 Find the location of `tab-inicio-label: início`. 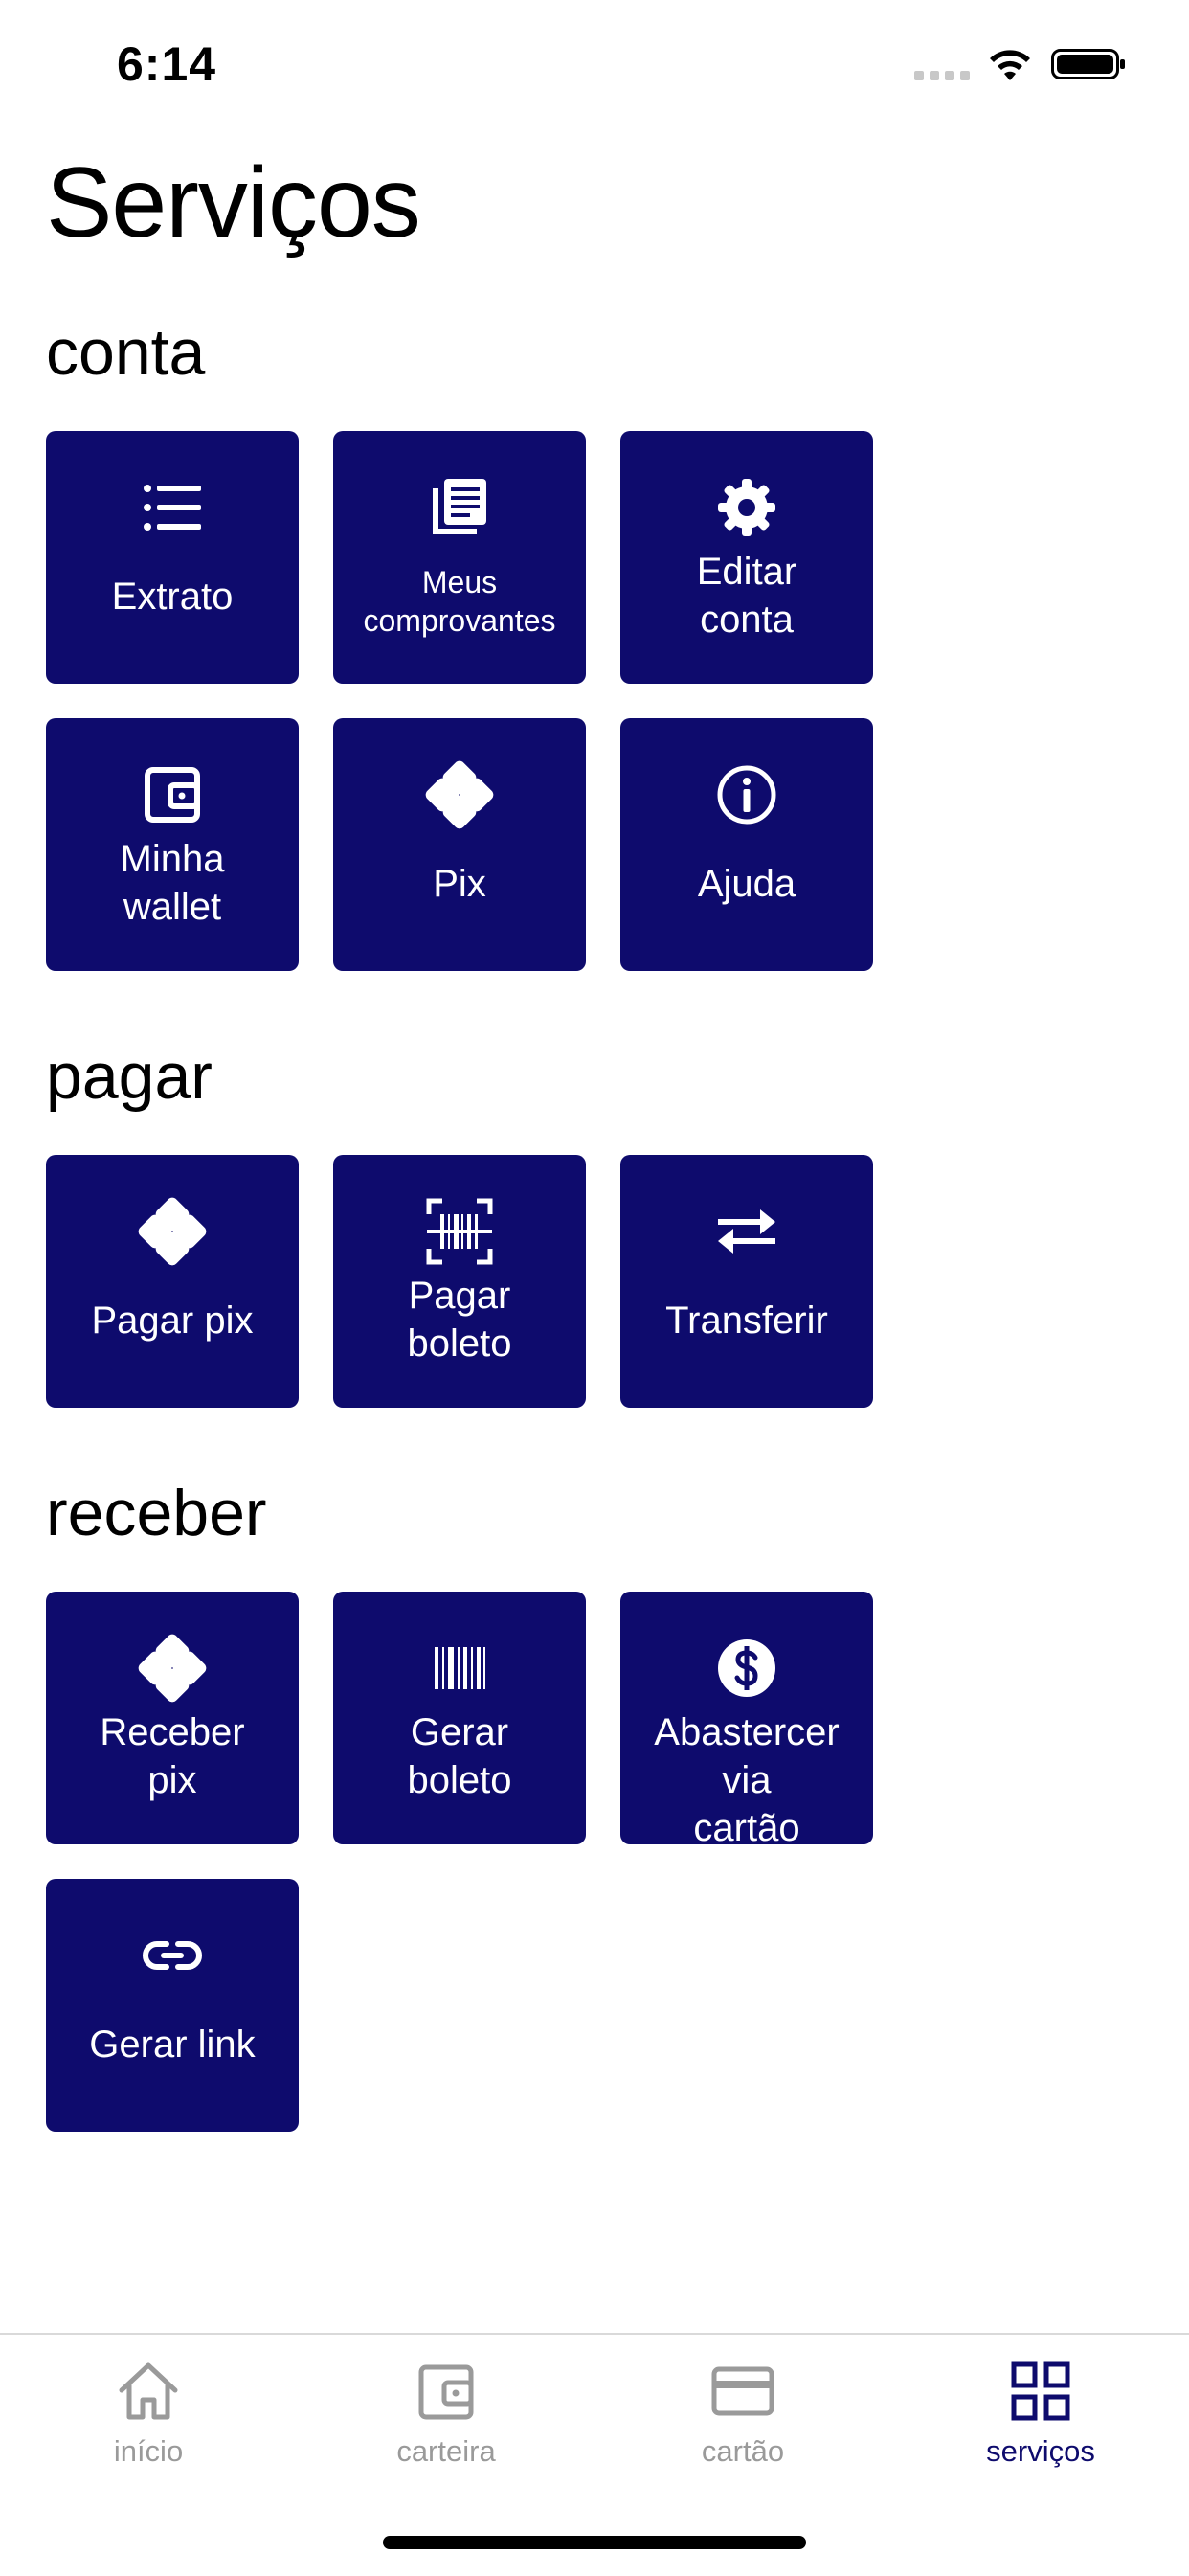

tab-inicio-label: início is located at coordinates (148, 2451).